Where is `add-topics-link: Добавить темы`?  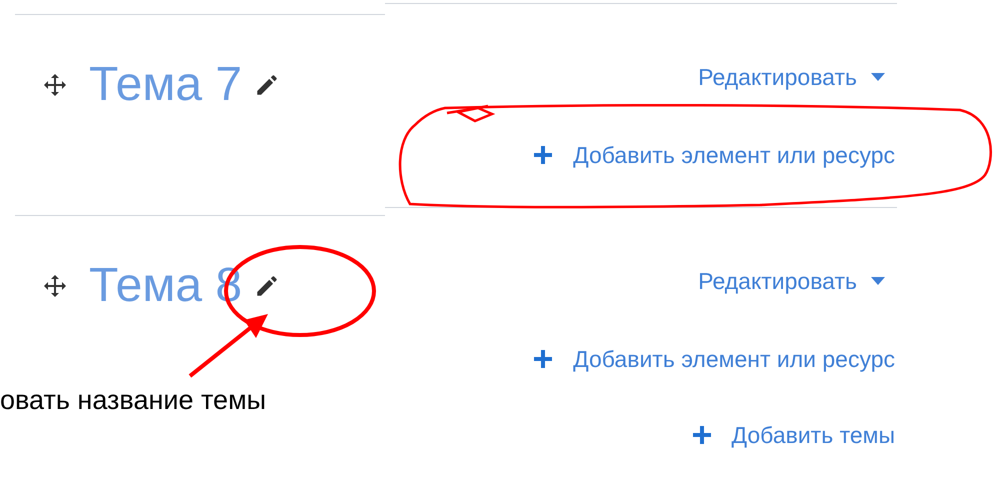 add-topics-link: Добавить темы is located at coordinates (793, 435).